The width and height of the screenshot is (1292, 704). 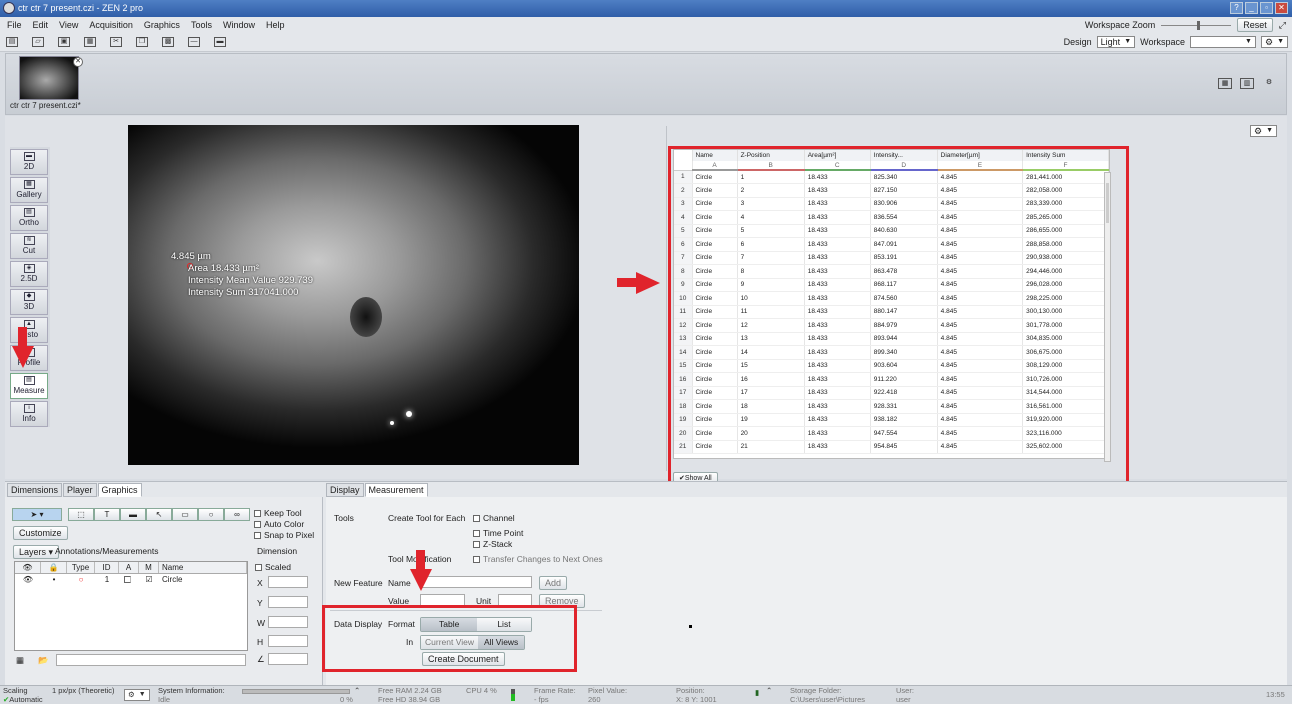 What do you see at coordinates (80, 490) in the screenshot?
I see `tab-player: Player` at bounding box center [80, 490].